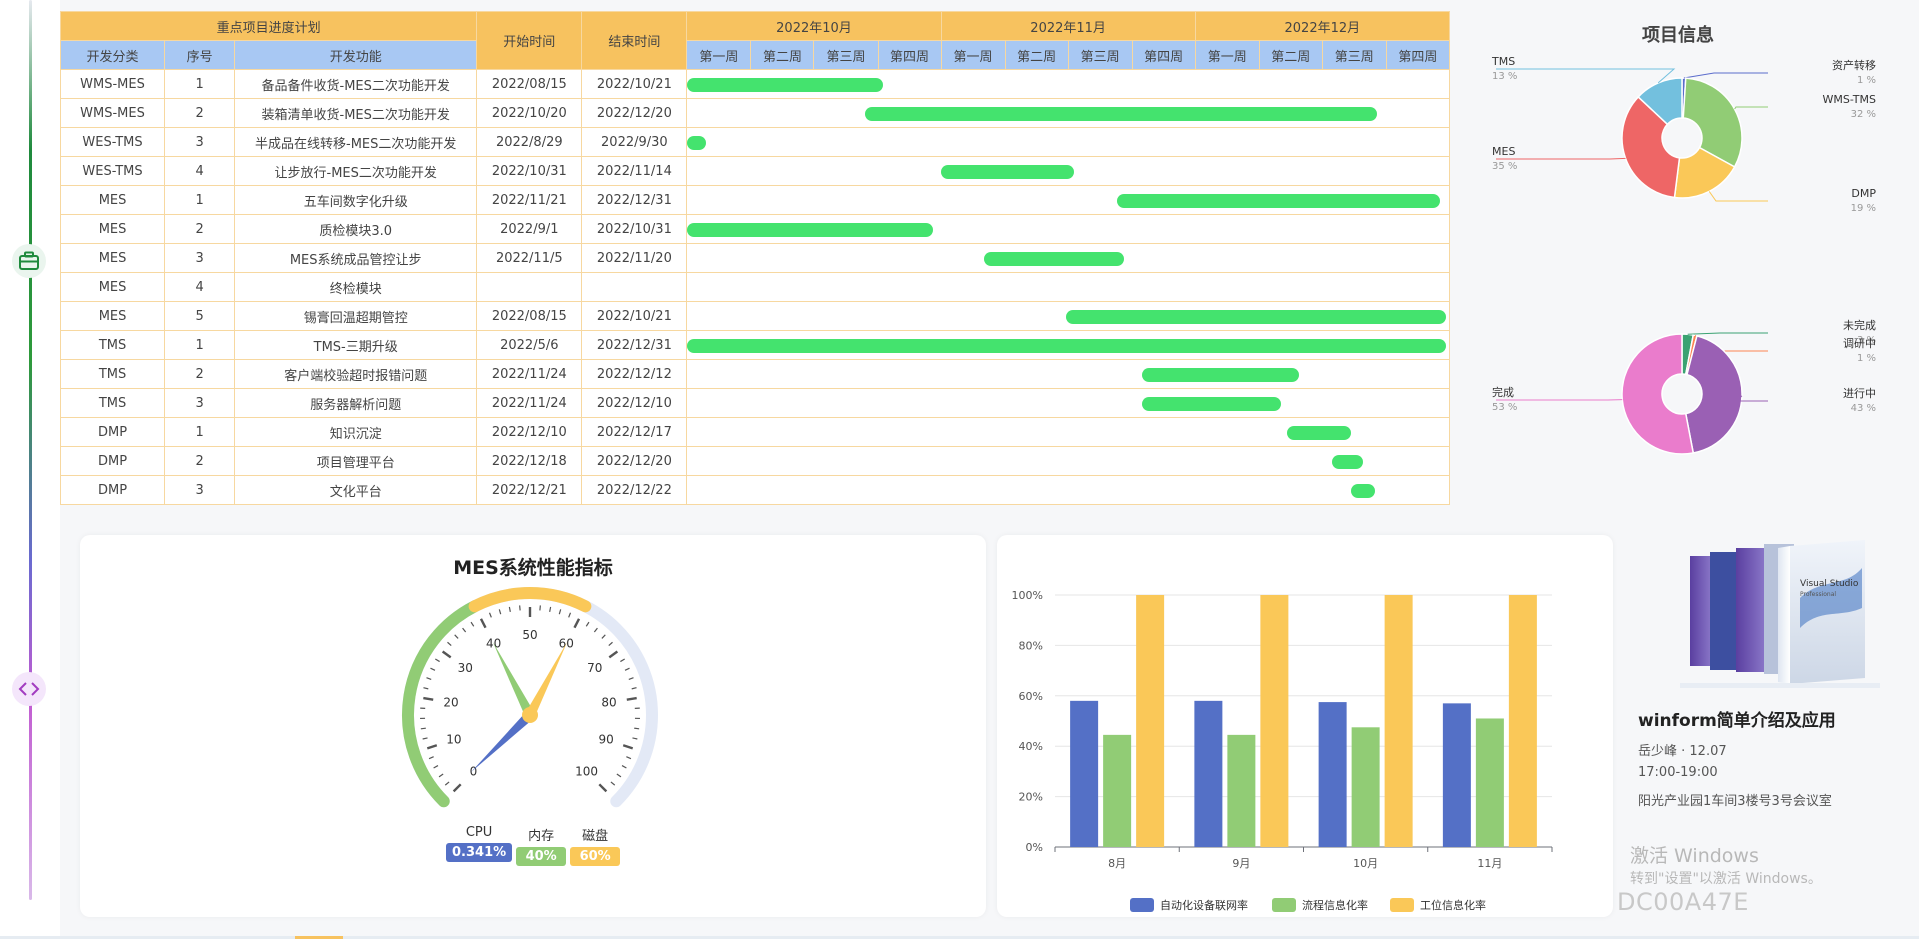  What do you see at coordinates (595, 845) in the screenshot?
I see `gauge-metric: 磁盘 60%` at bounding box center [595, 845].